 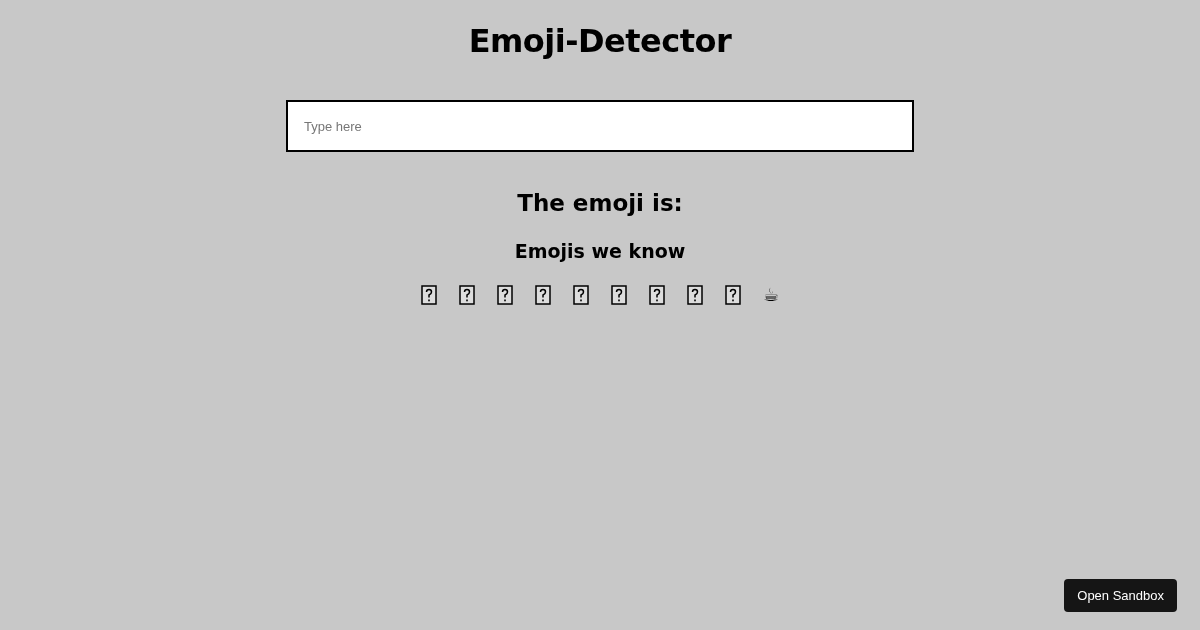 I want to click on known-heading: Emojis we know, so click(x=600, y=251).